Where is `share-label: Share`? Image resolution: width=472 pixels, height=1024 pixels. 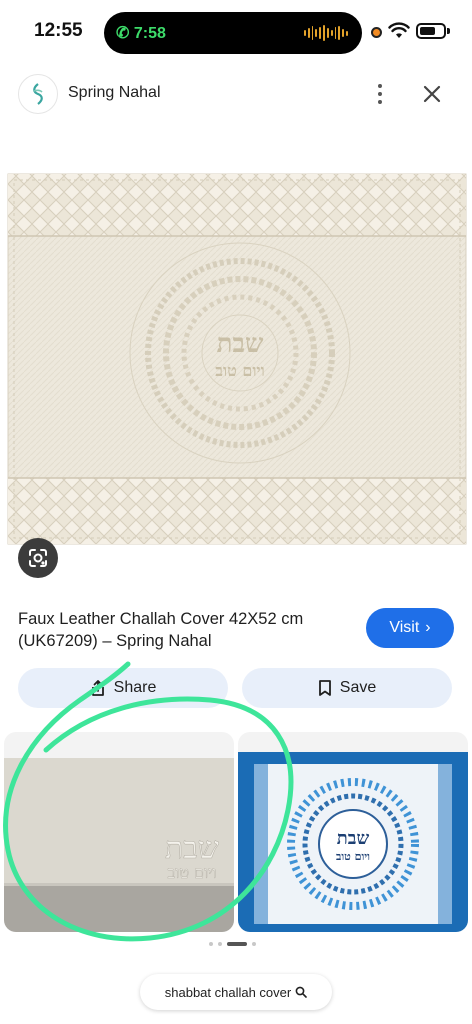
share-label: Share is located at coordinates (135, 687).